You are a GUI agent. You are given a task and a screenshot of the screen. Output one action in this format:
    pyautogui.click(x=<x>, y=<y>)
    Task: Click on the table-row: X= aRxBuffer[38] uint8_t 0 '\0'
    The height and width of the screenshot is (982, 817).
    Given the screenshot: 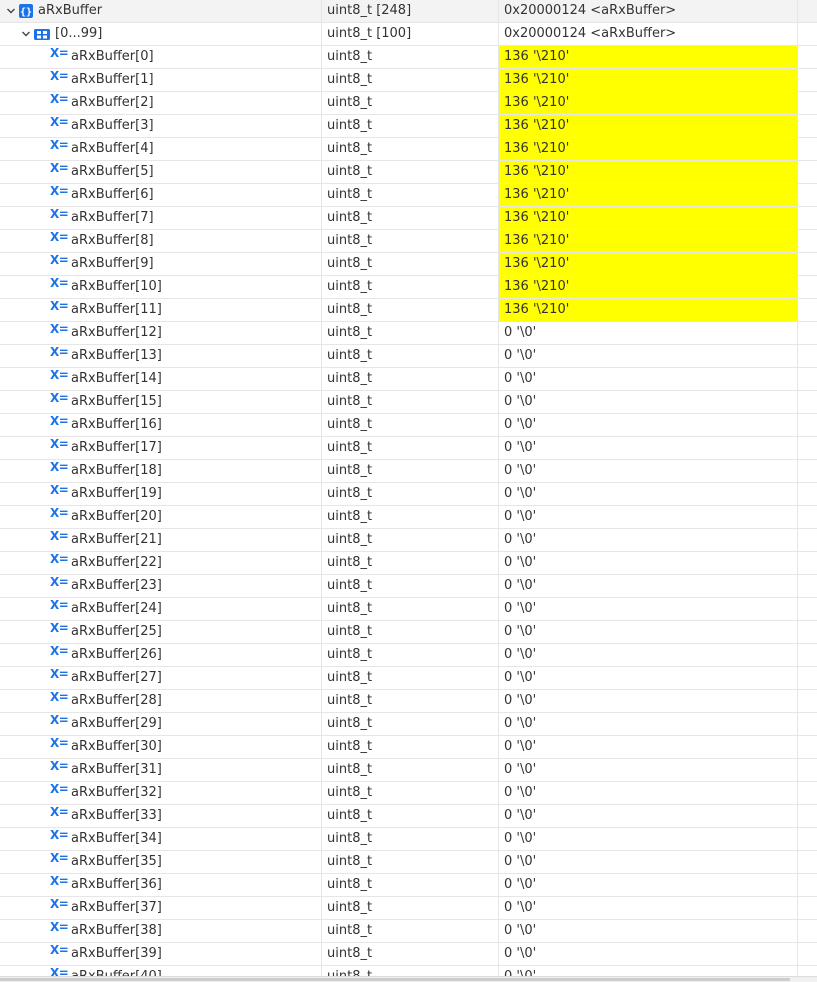 What is the action you would take?
    pyautogui.click(x=408, y=931)
    